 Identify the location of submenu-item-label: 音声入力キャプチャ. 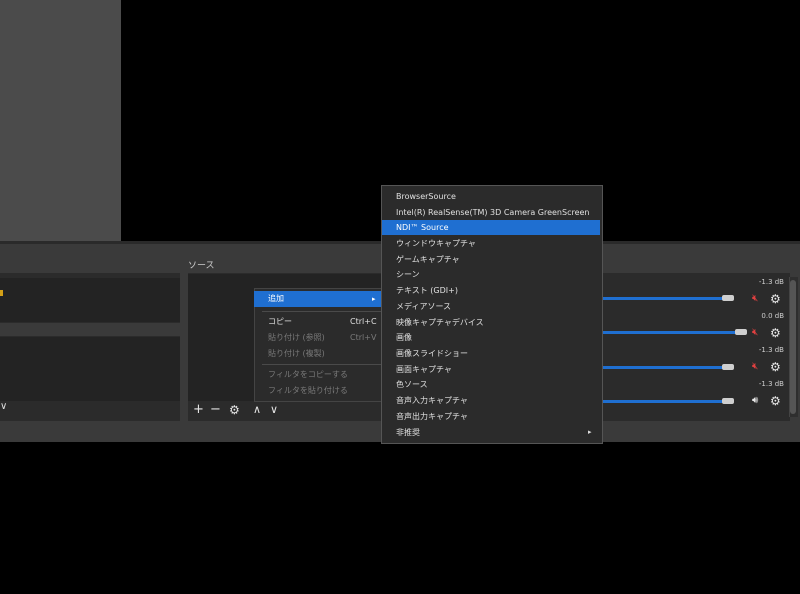
(432, 400).